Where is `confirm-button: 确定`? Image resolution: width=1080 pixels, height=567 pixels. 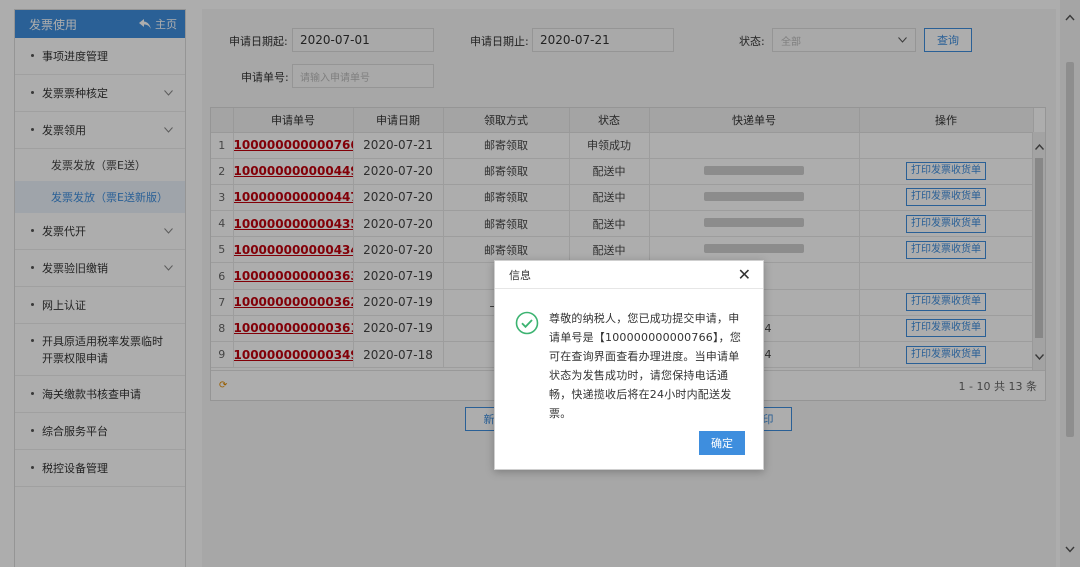 confirm-button: 确定 is located at coordinates (722, 443).